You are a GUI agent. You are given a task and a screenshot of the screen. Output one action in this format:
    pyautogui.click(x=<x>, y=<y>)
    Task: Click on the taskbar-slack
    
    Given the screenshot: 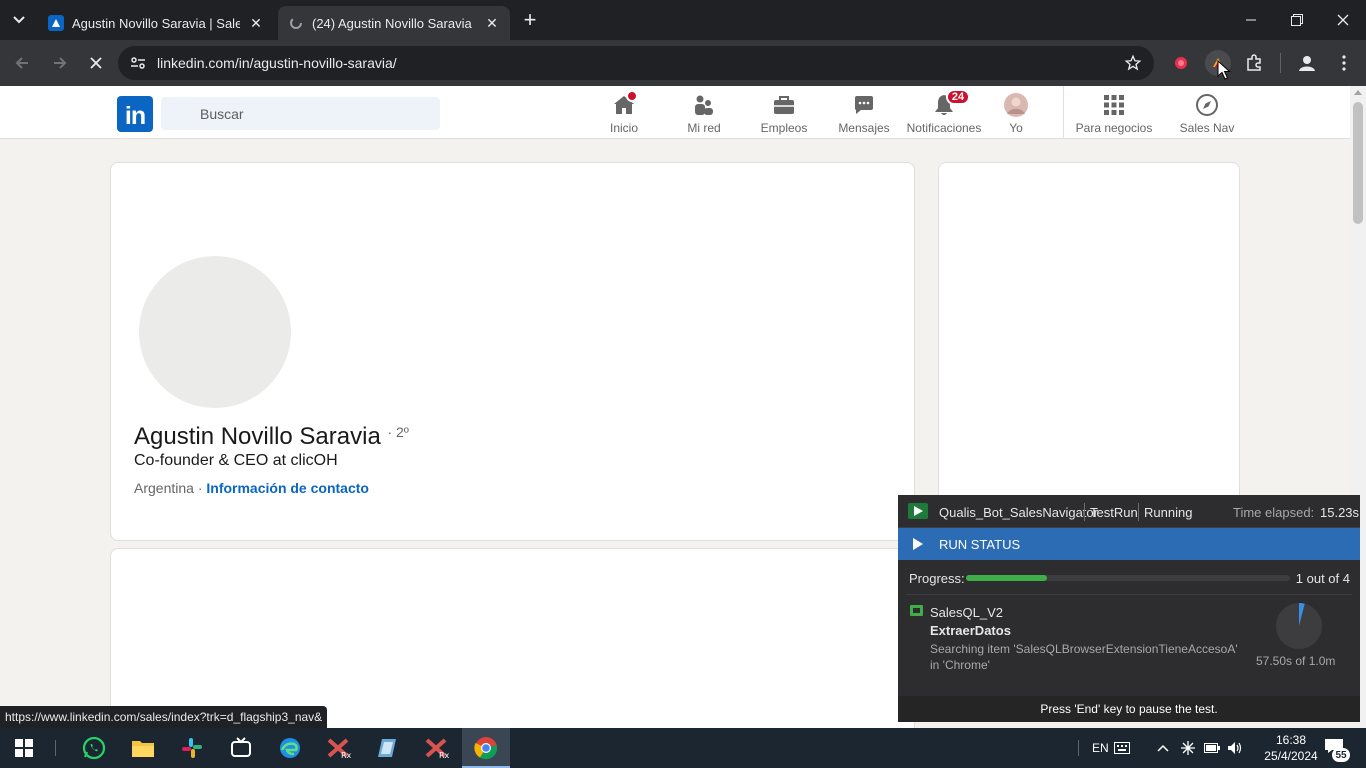 What is the action you would take?
    pyautogui.click(x=192, y=748)
    